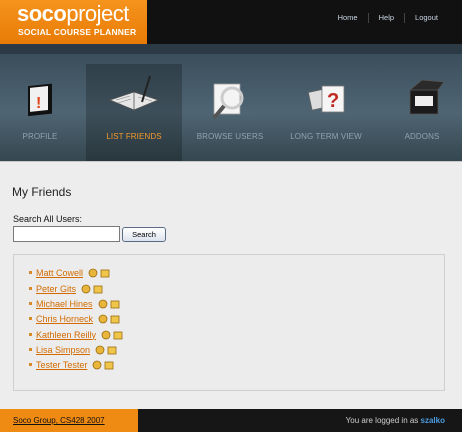 The image size is (462, 432). What do you see at coordinates (348, 18) in the screenshot?
I see `home-link: Home` at bounding box center [348, 18].